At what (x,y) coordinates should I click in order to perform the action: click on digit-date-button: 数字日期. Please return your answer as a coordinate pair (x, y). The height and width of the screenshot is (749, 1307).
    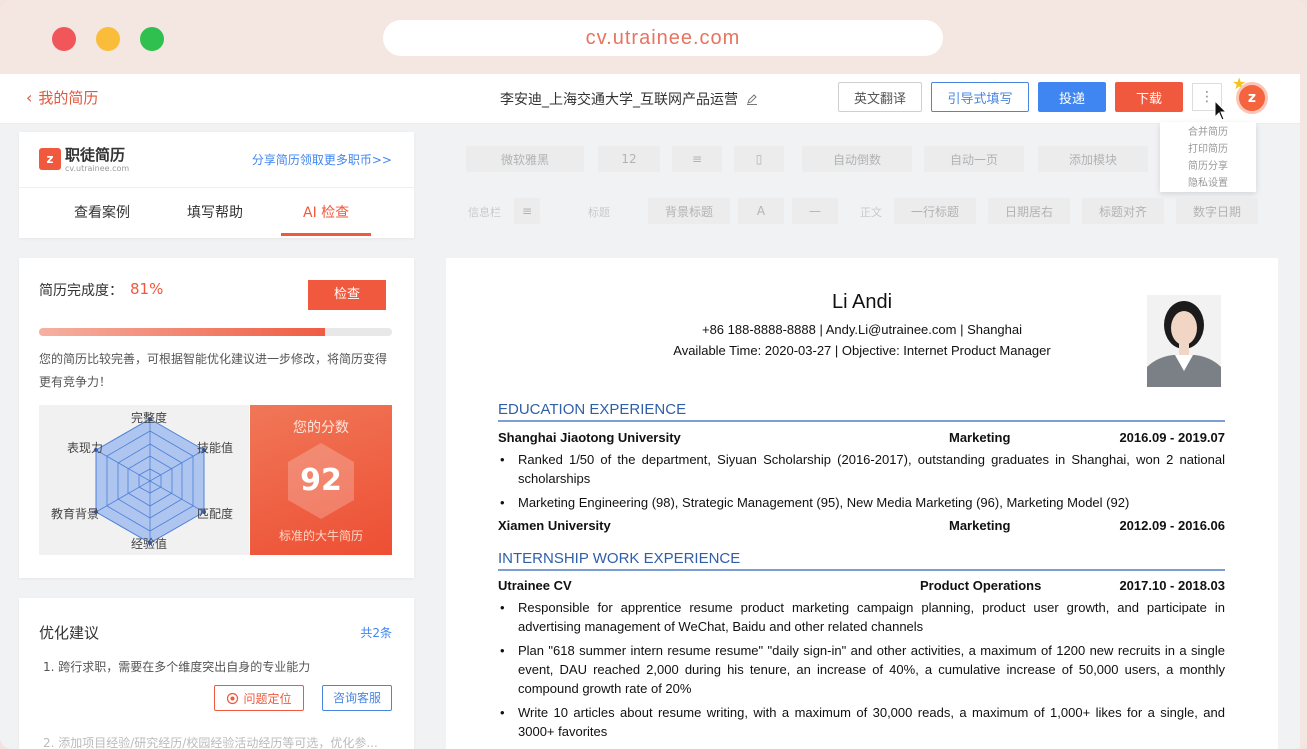
    Looking at the image, I should click on (1217, 211).